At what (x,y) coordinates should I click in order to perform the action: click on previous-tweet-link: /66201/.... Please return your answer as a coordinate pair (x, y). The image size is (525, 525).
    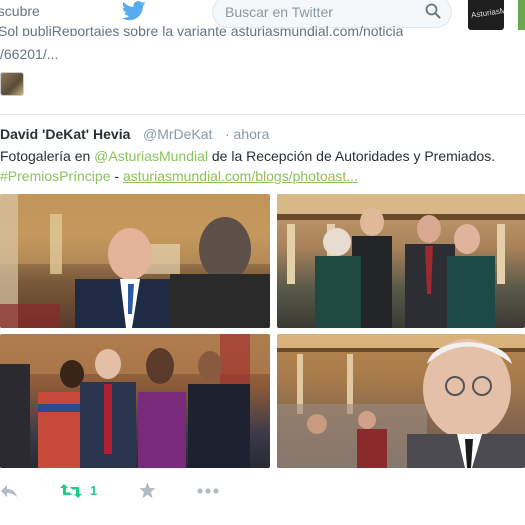
    Looking at the image, I should click on (29, 54).